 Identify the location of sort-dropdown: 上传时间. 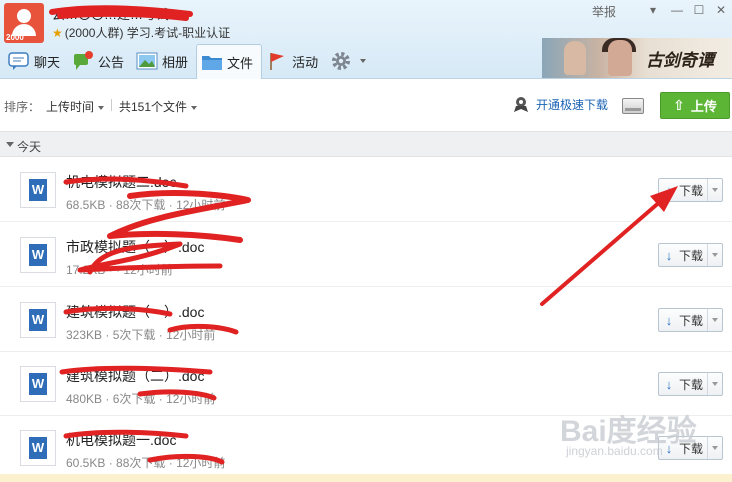
(75, 106).